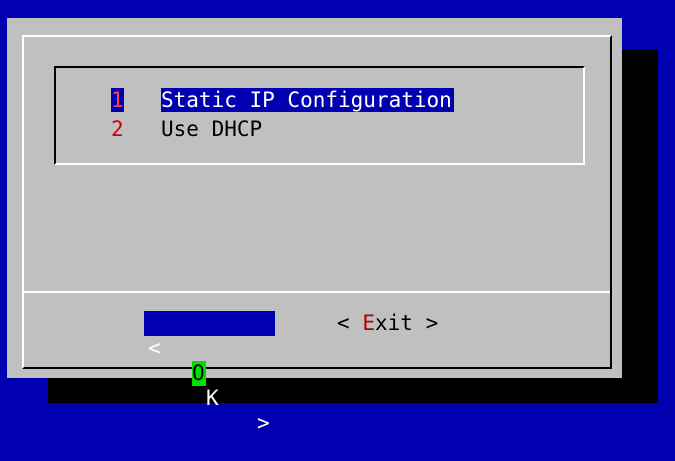 The height and width of the screenshot is (461, 675). What do you see at coordinates (263, 423) in the screenshot?
I see `ok-button-right-bracket: >` at bounding box center [263, 423].